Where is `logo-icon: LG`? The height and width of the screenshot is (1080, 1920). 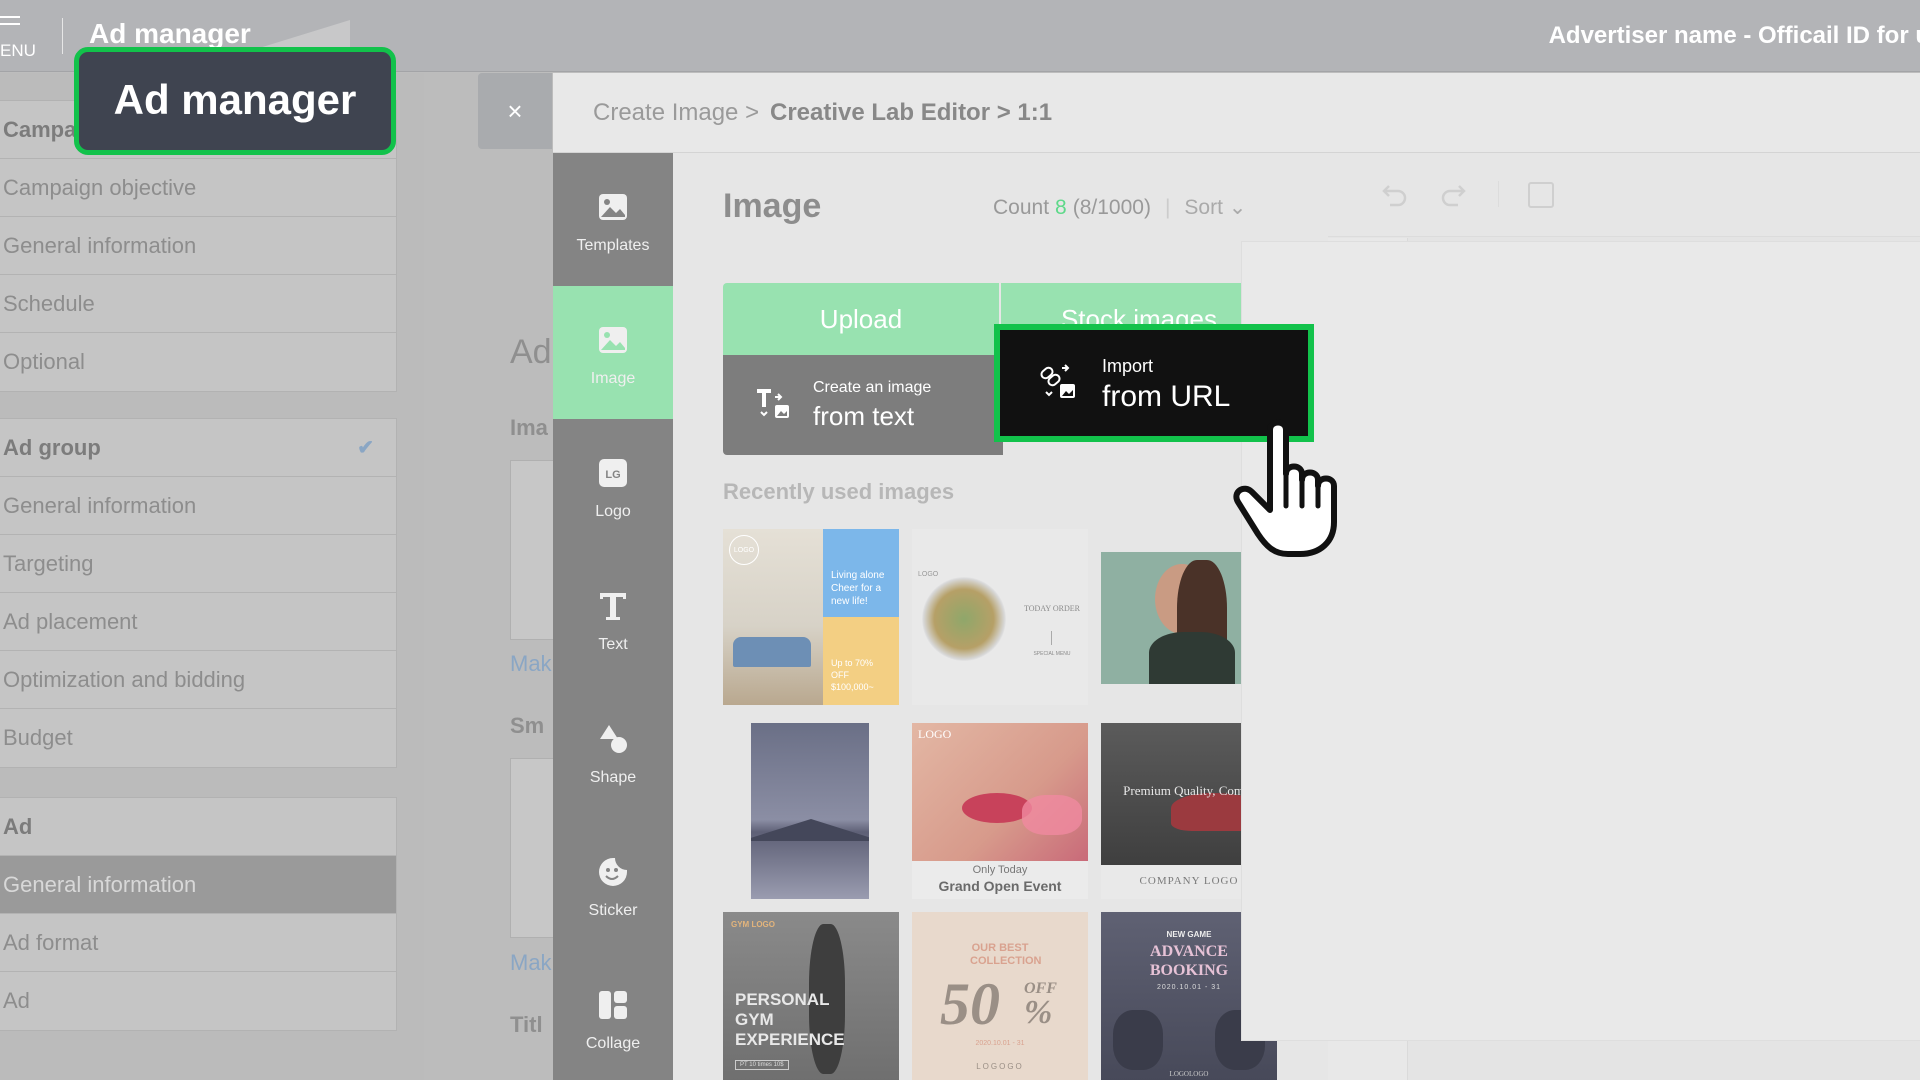
logo-icon: LG is located at coordinates (613, 473).